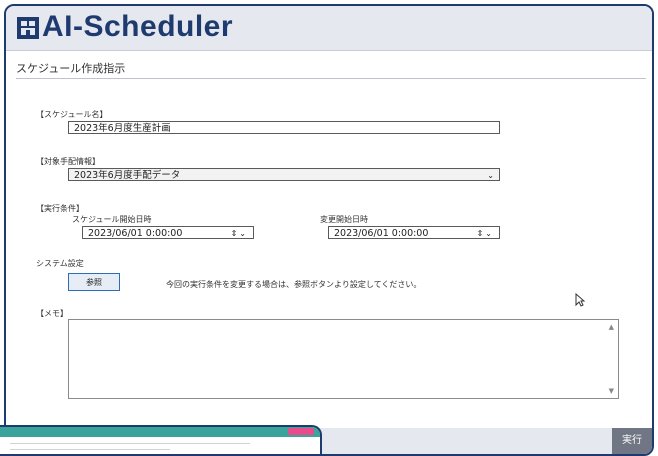 The width and height of the screenshot is (658, 456). Describe the element at coordinates (60, 208) in the screenshot. I see `conditions-label: 【実行条件】` at that location.